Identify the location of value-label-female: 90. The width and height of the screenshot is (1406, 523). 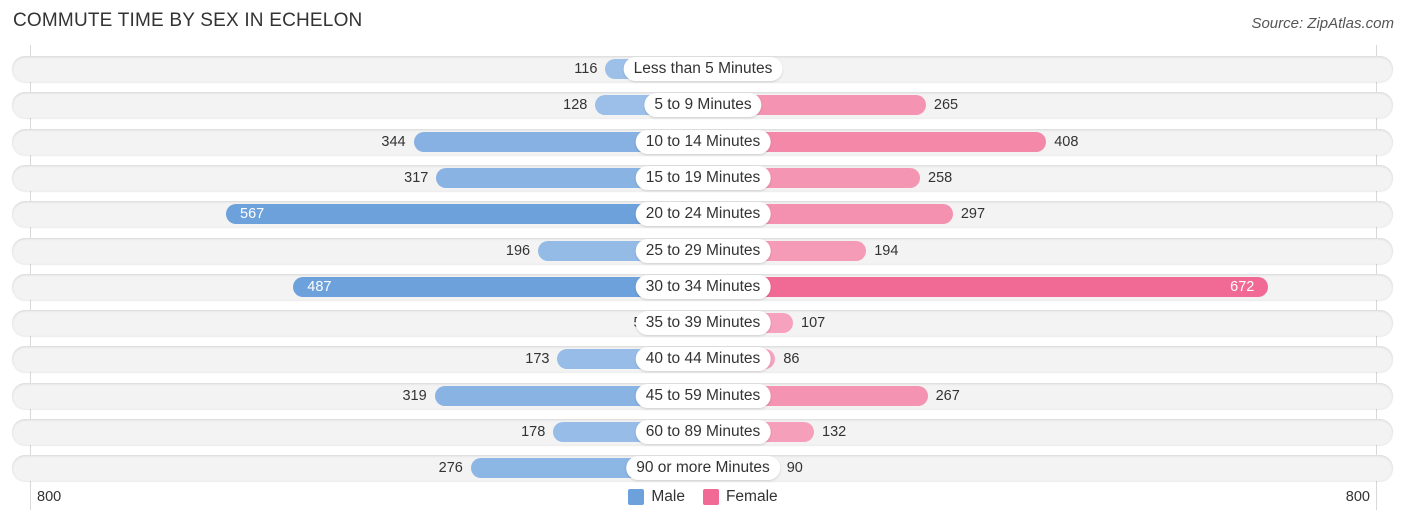
(794, 468).